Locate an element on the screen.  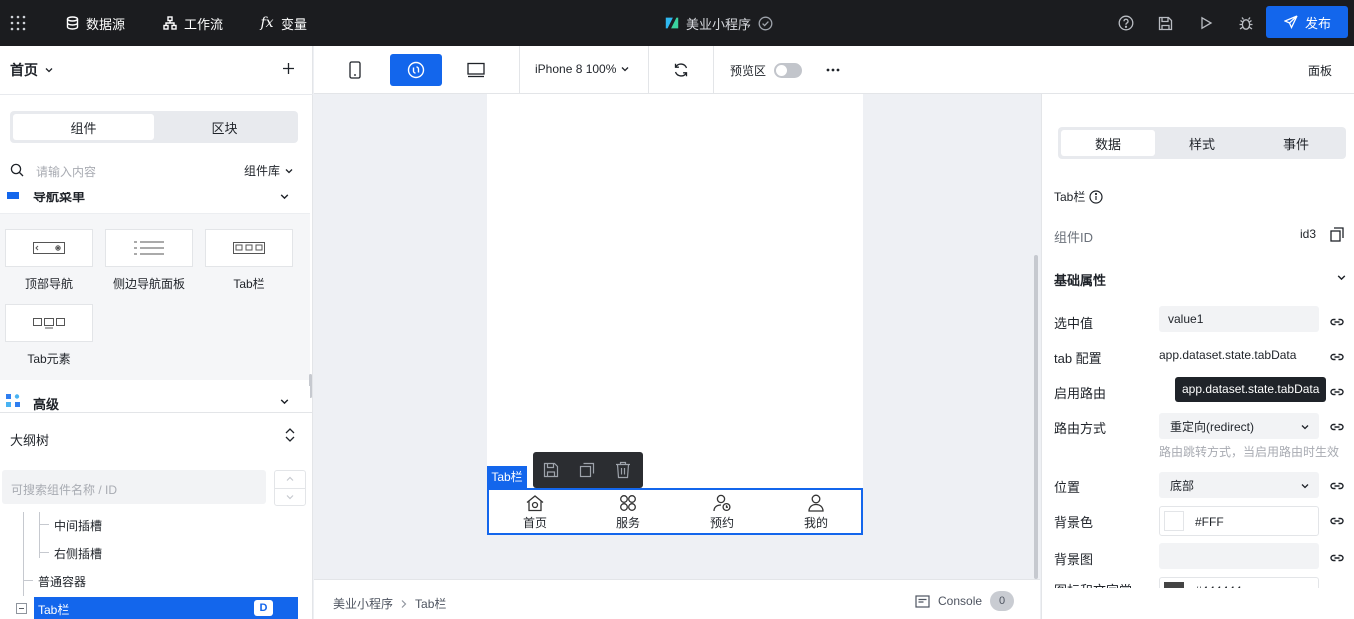
save-block-icon is located at coordinates (551, 470).